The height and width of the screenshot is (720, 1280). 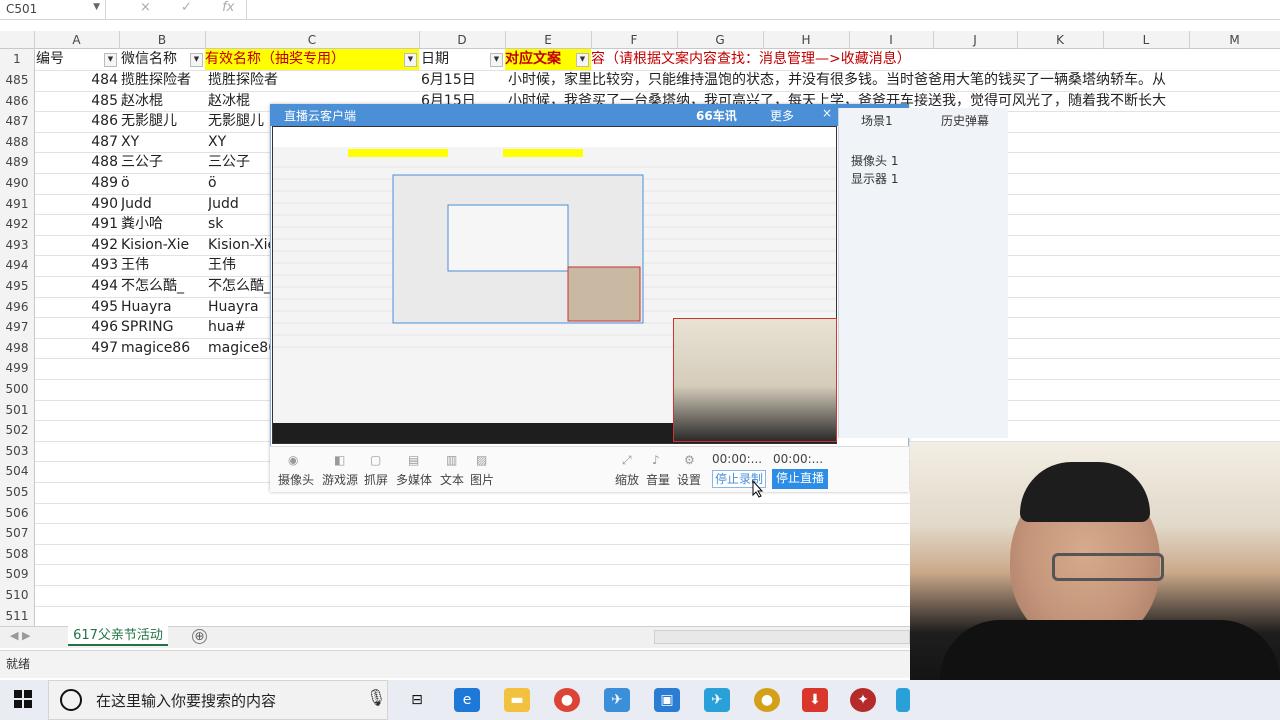 What do you see at coordinates (163, 101) in the screenshot?
I see `cell-wechat-name: 赵冰棍` at bounding box center [163, 101].